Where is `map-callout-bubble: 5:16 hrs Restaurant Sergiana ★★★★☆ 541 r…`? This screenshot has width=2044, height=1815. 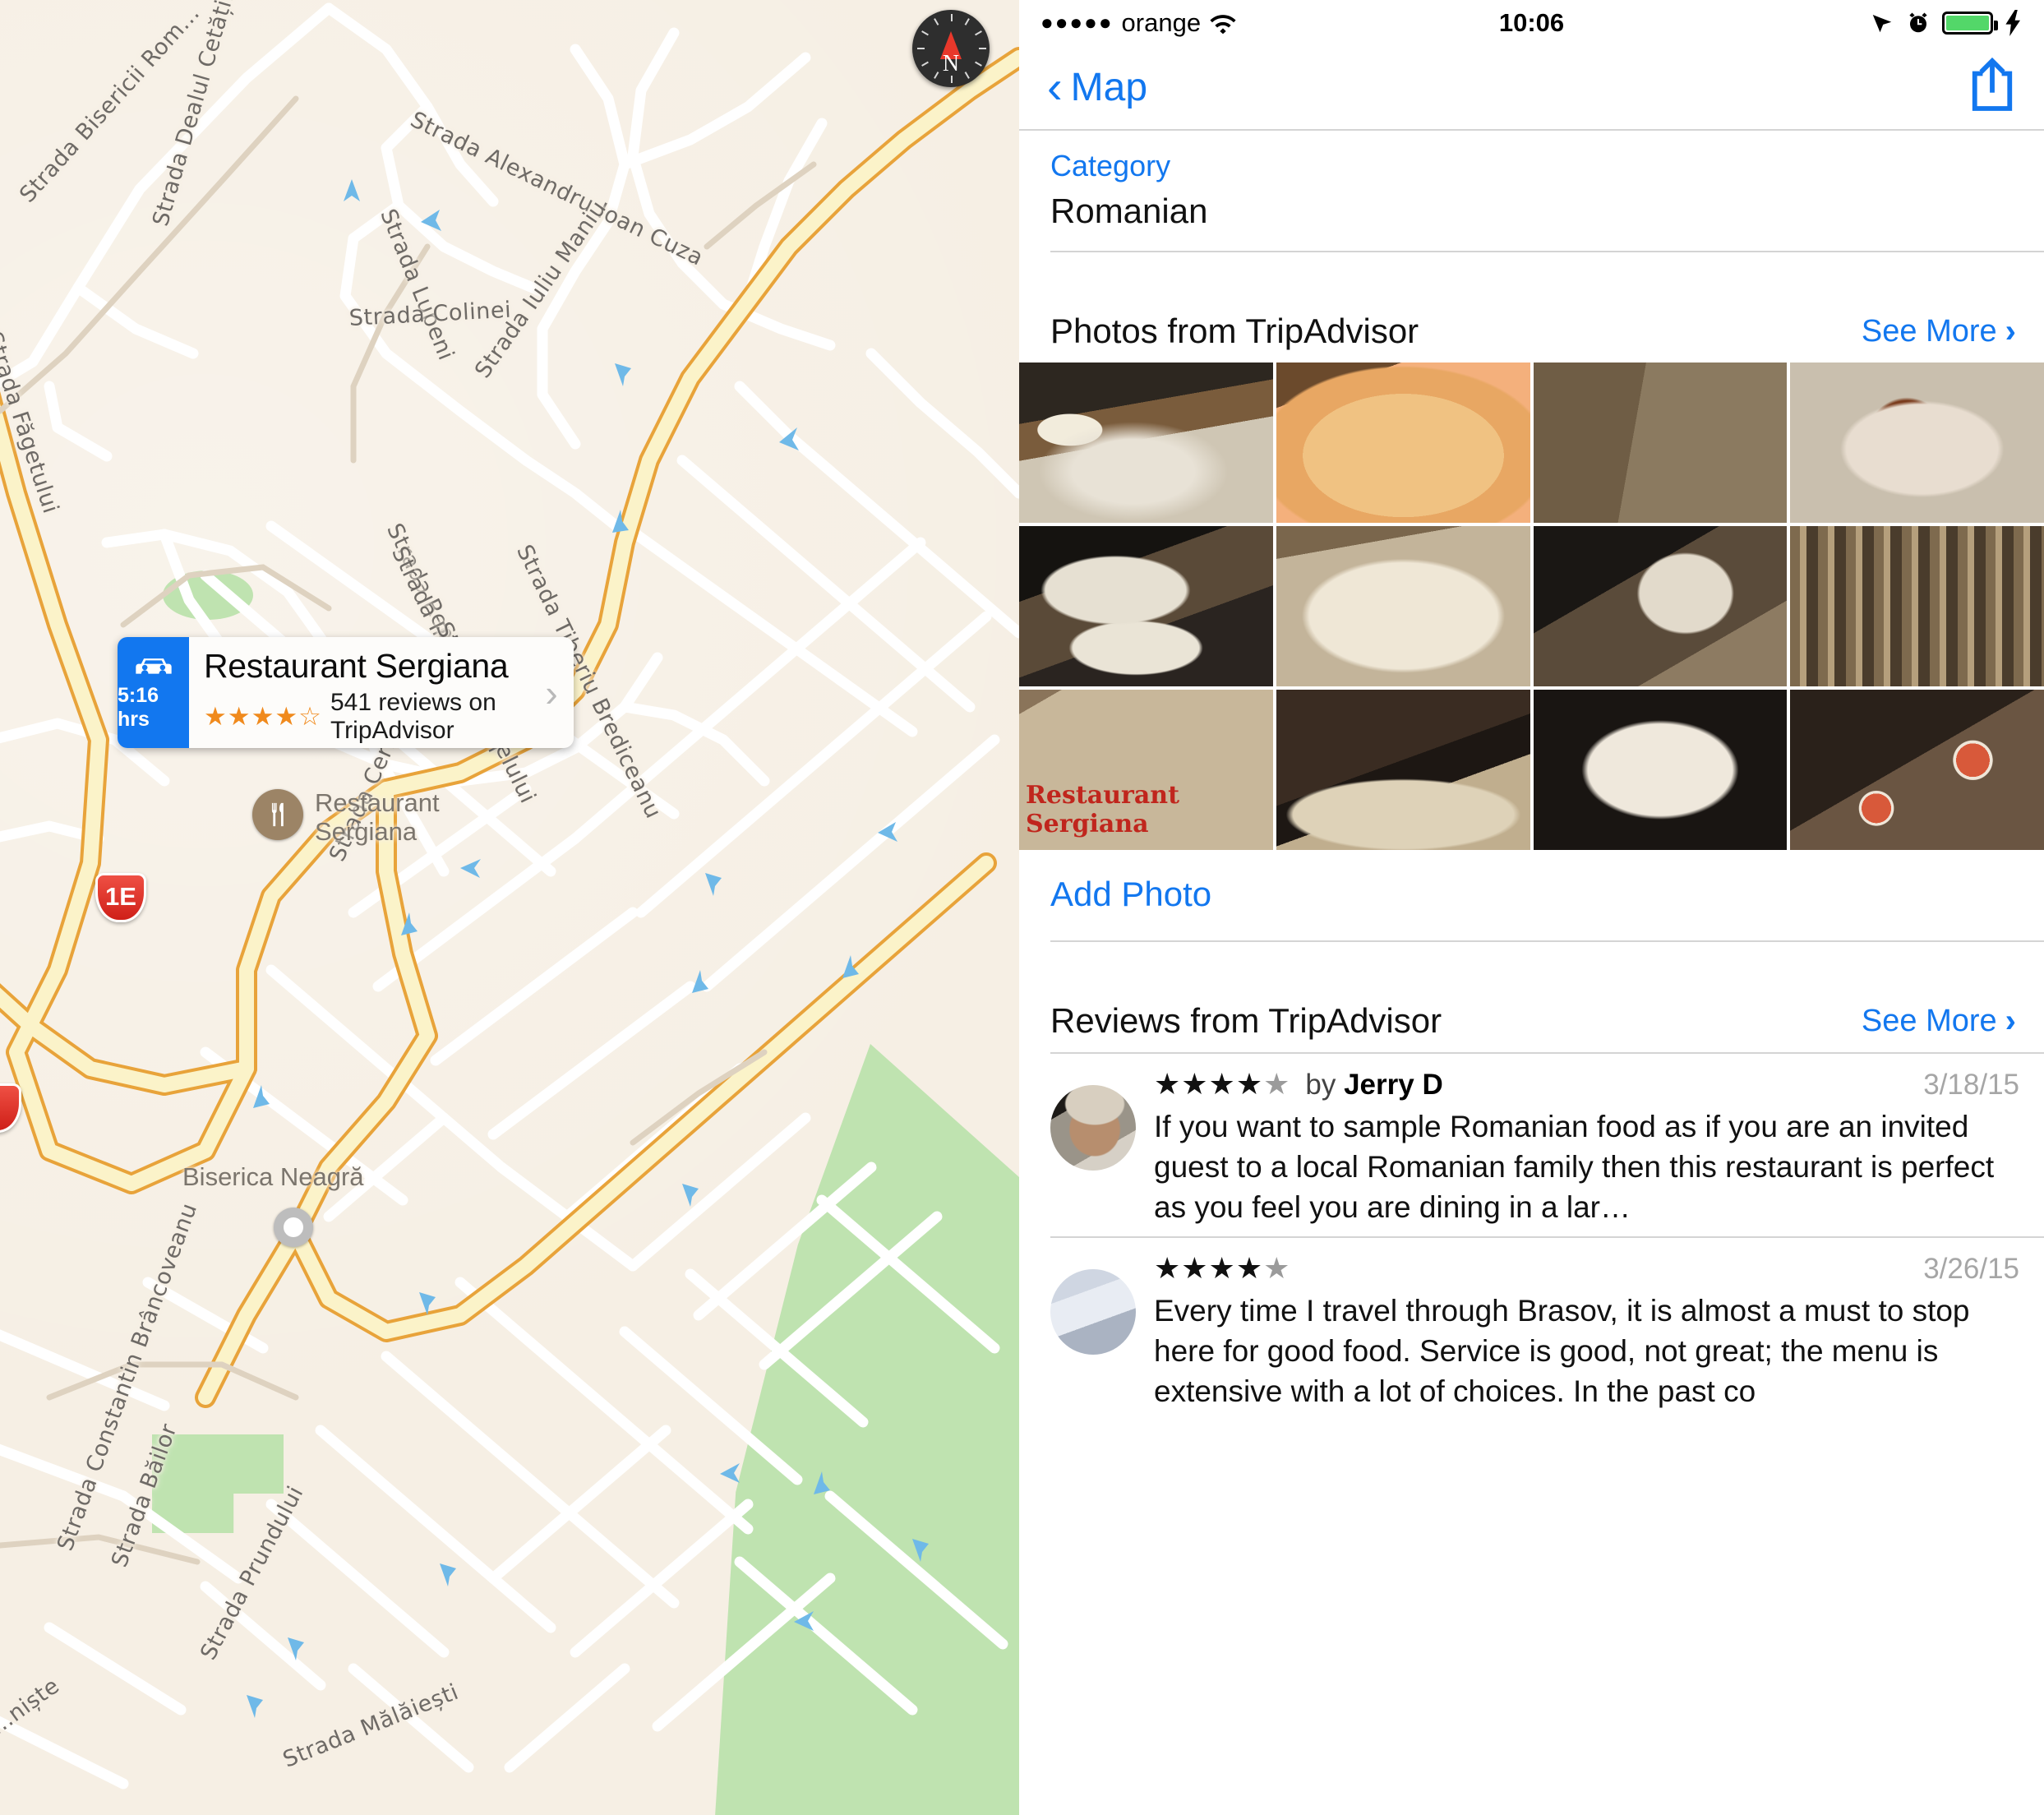
map-callout-bubble: 5:16 hrs Restaurant Sergiana ★★★★☆ 541 r… is located at coordinates (346, 692).